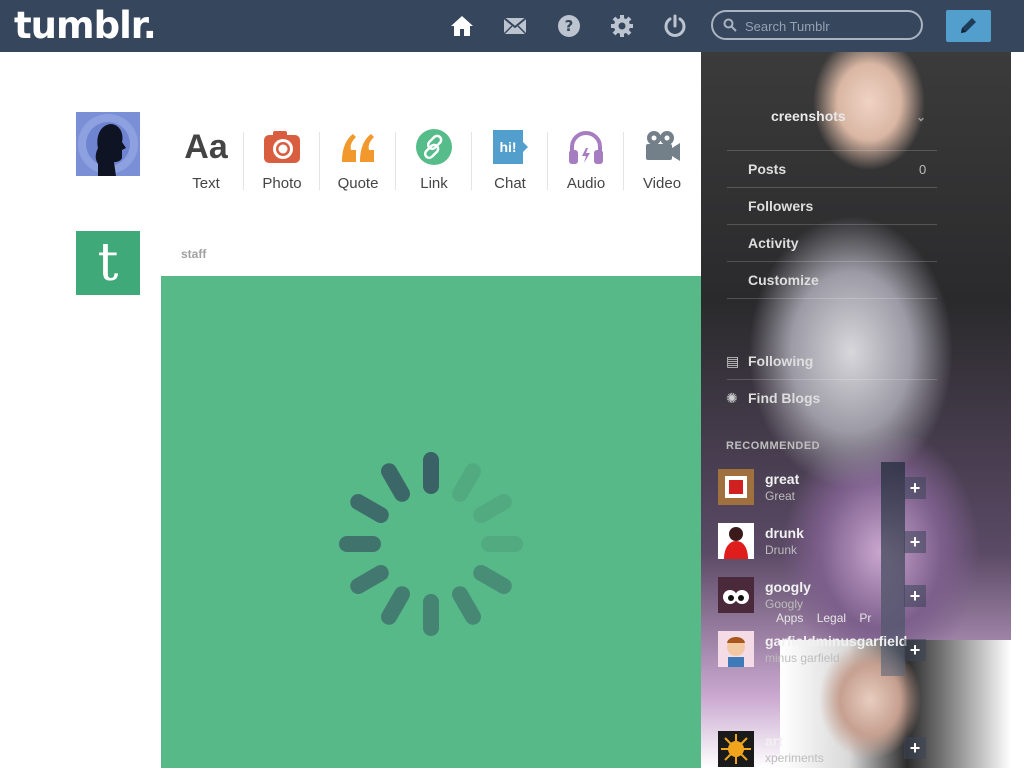 This screenshot has height=772, width=1024. I want to click on loading-spinner-icon, so click(431, 544).